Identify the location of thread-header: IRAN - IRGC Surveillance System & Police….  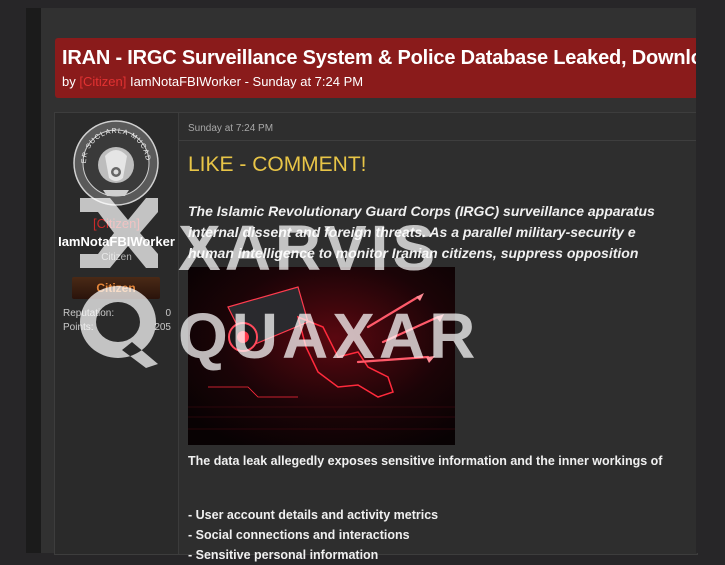
(390, 68).